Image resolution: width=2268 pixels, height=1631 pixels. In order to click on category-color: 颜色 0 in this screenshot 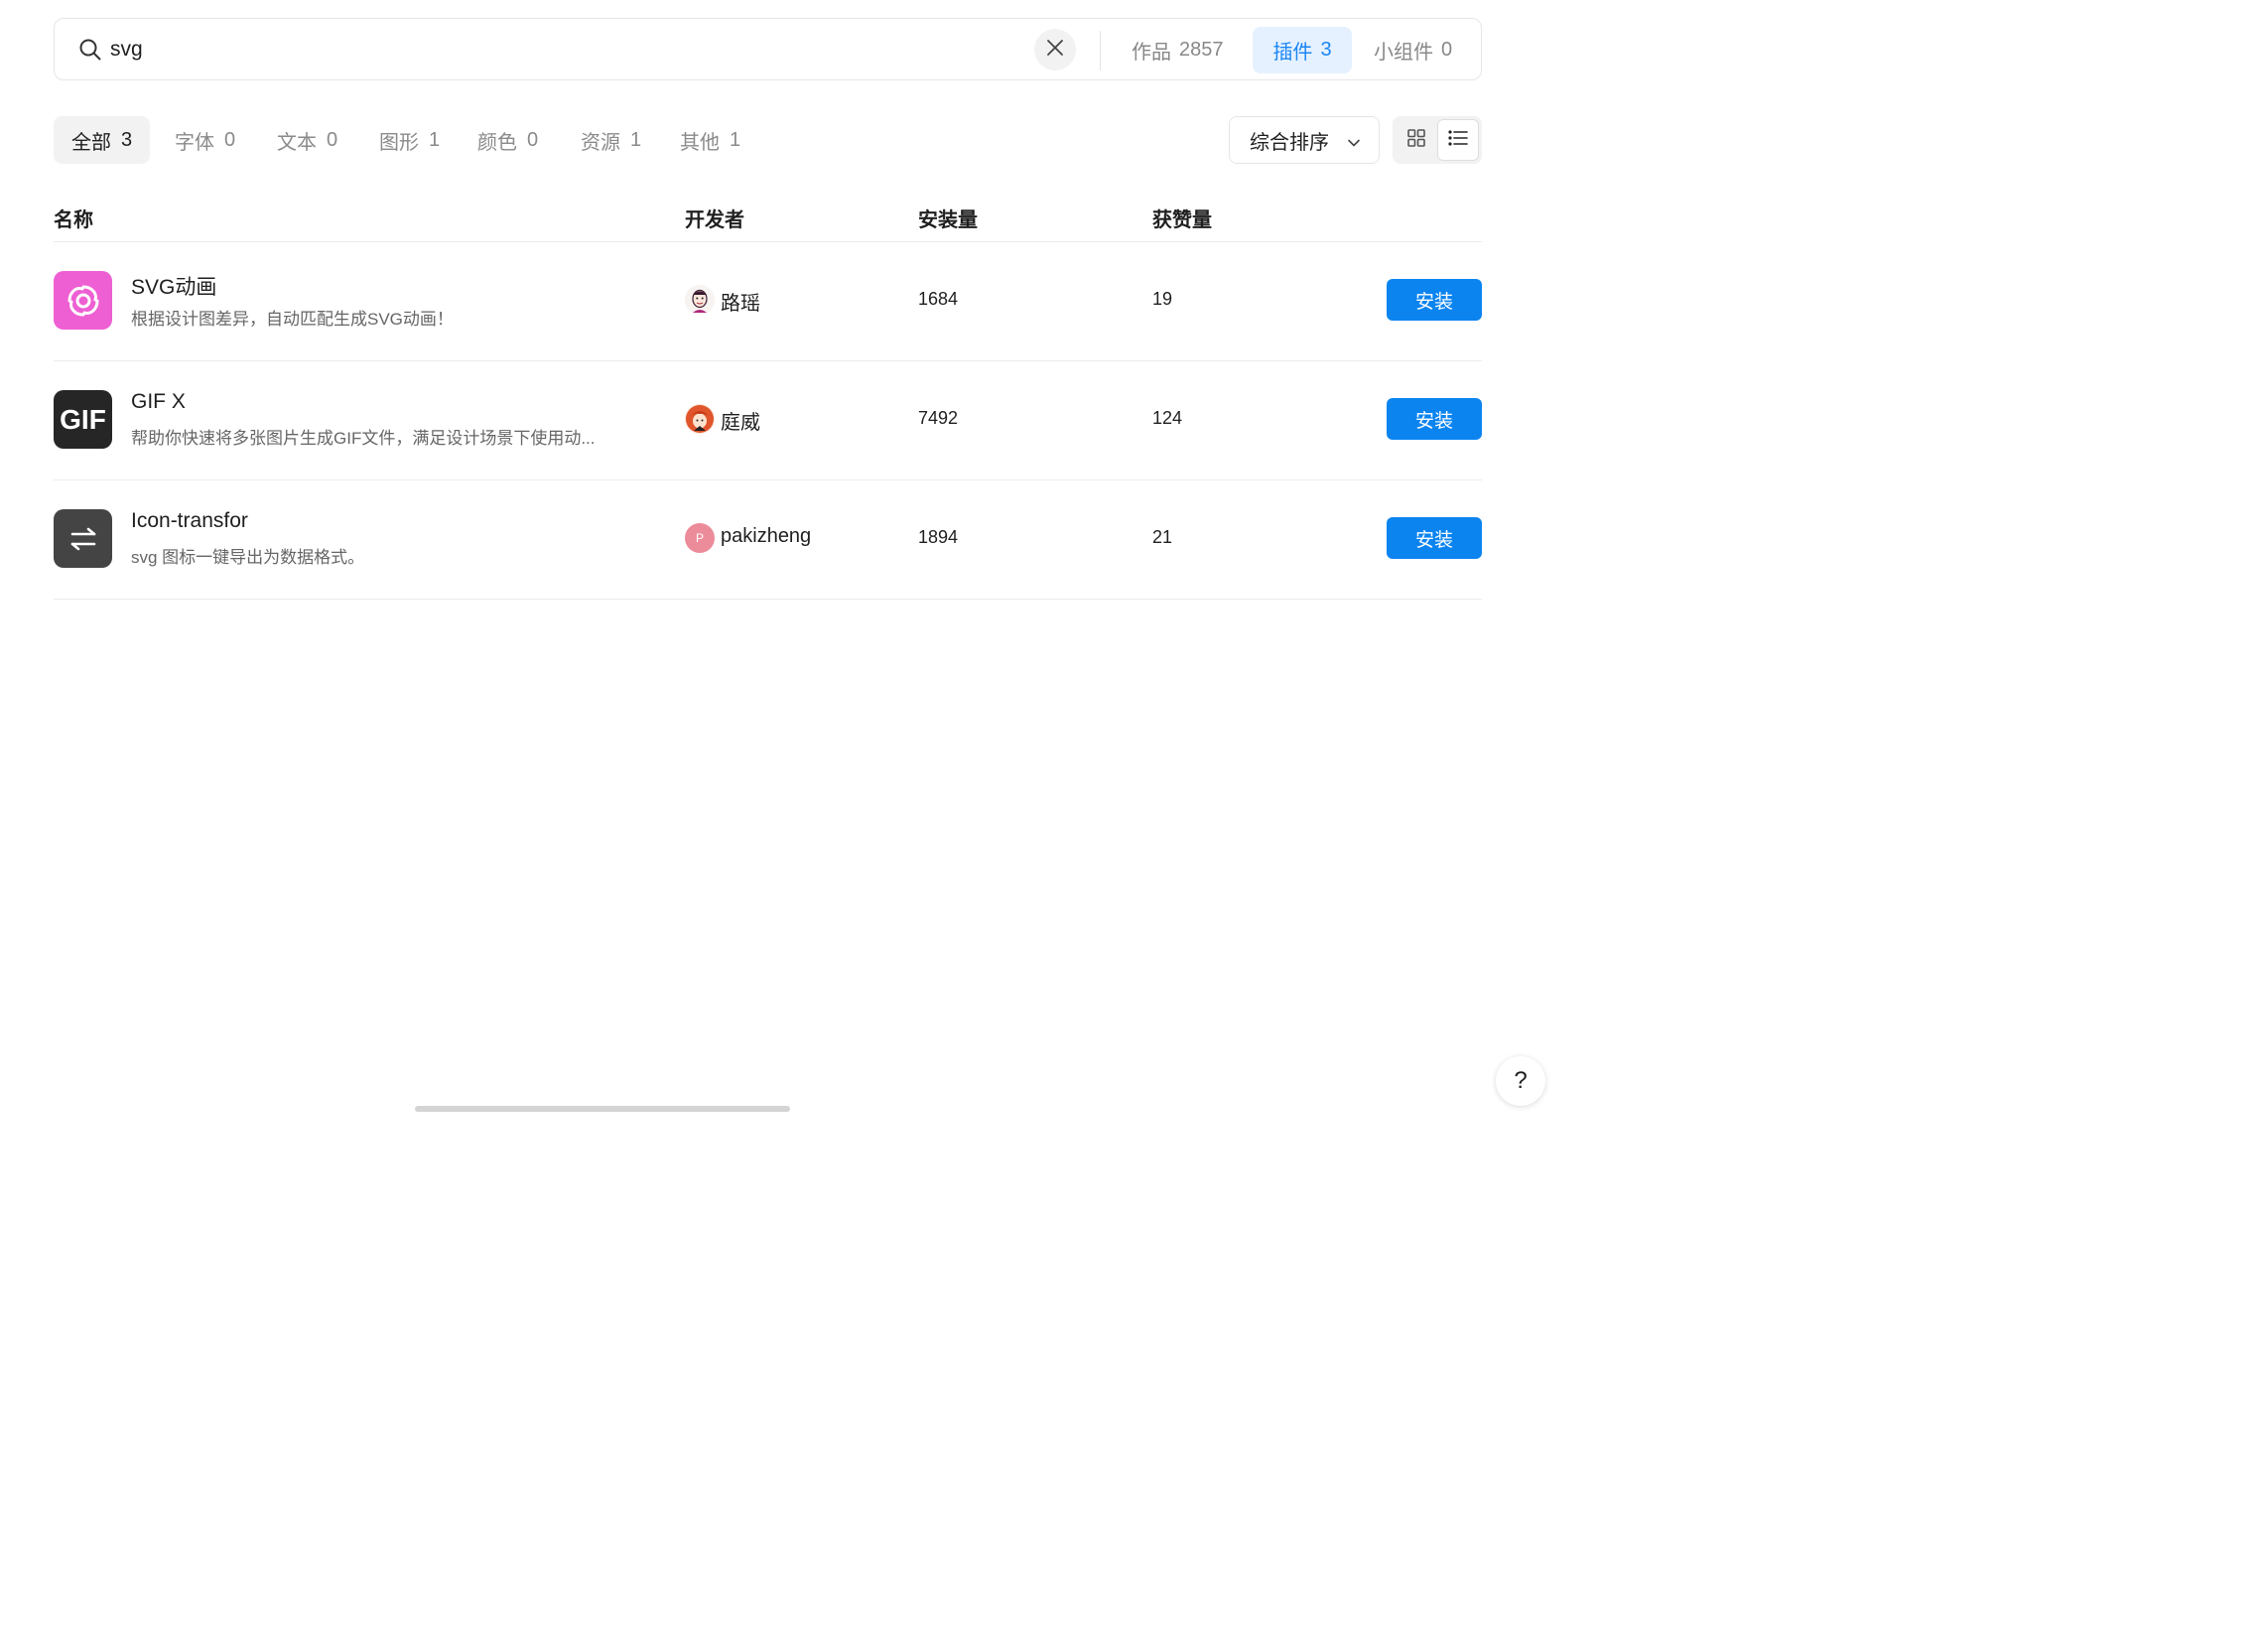, I will do `click(508, 140)`.